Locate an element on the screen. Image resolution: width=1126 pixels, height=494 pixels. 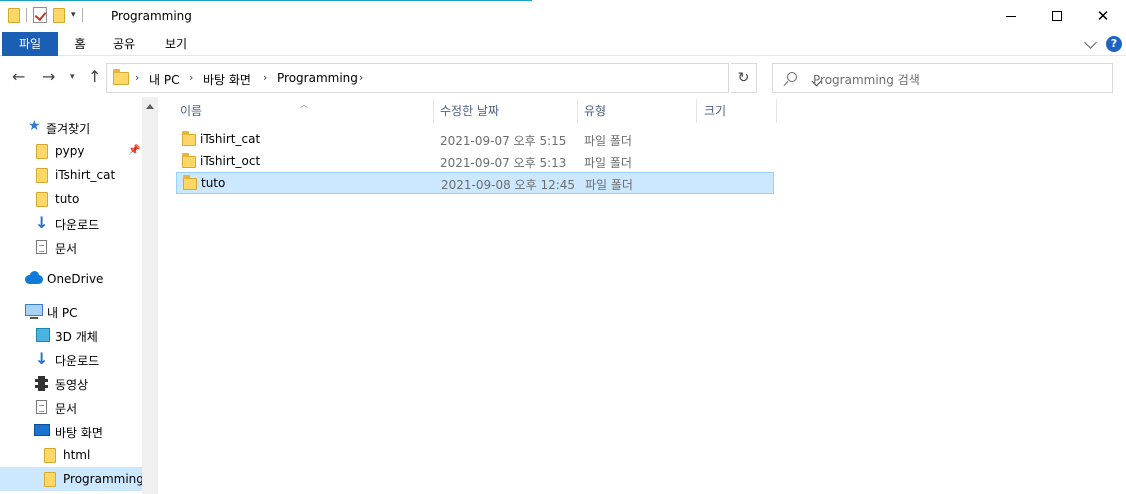
nav-this-pc: 내 PC is located at coordinates (71, 311).